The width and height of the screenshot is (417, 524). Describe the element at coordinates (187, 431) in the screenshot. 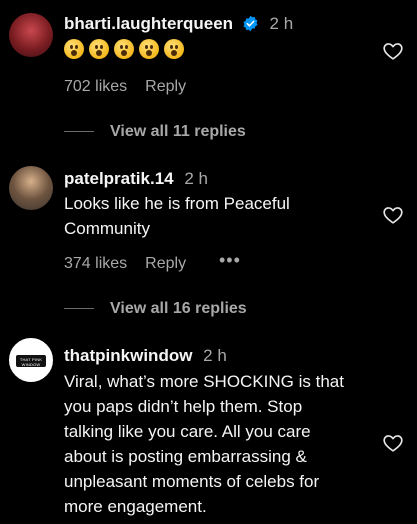

I see `comment-text-line: talking like you care. All you care` at that location.